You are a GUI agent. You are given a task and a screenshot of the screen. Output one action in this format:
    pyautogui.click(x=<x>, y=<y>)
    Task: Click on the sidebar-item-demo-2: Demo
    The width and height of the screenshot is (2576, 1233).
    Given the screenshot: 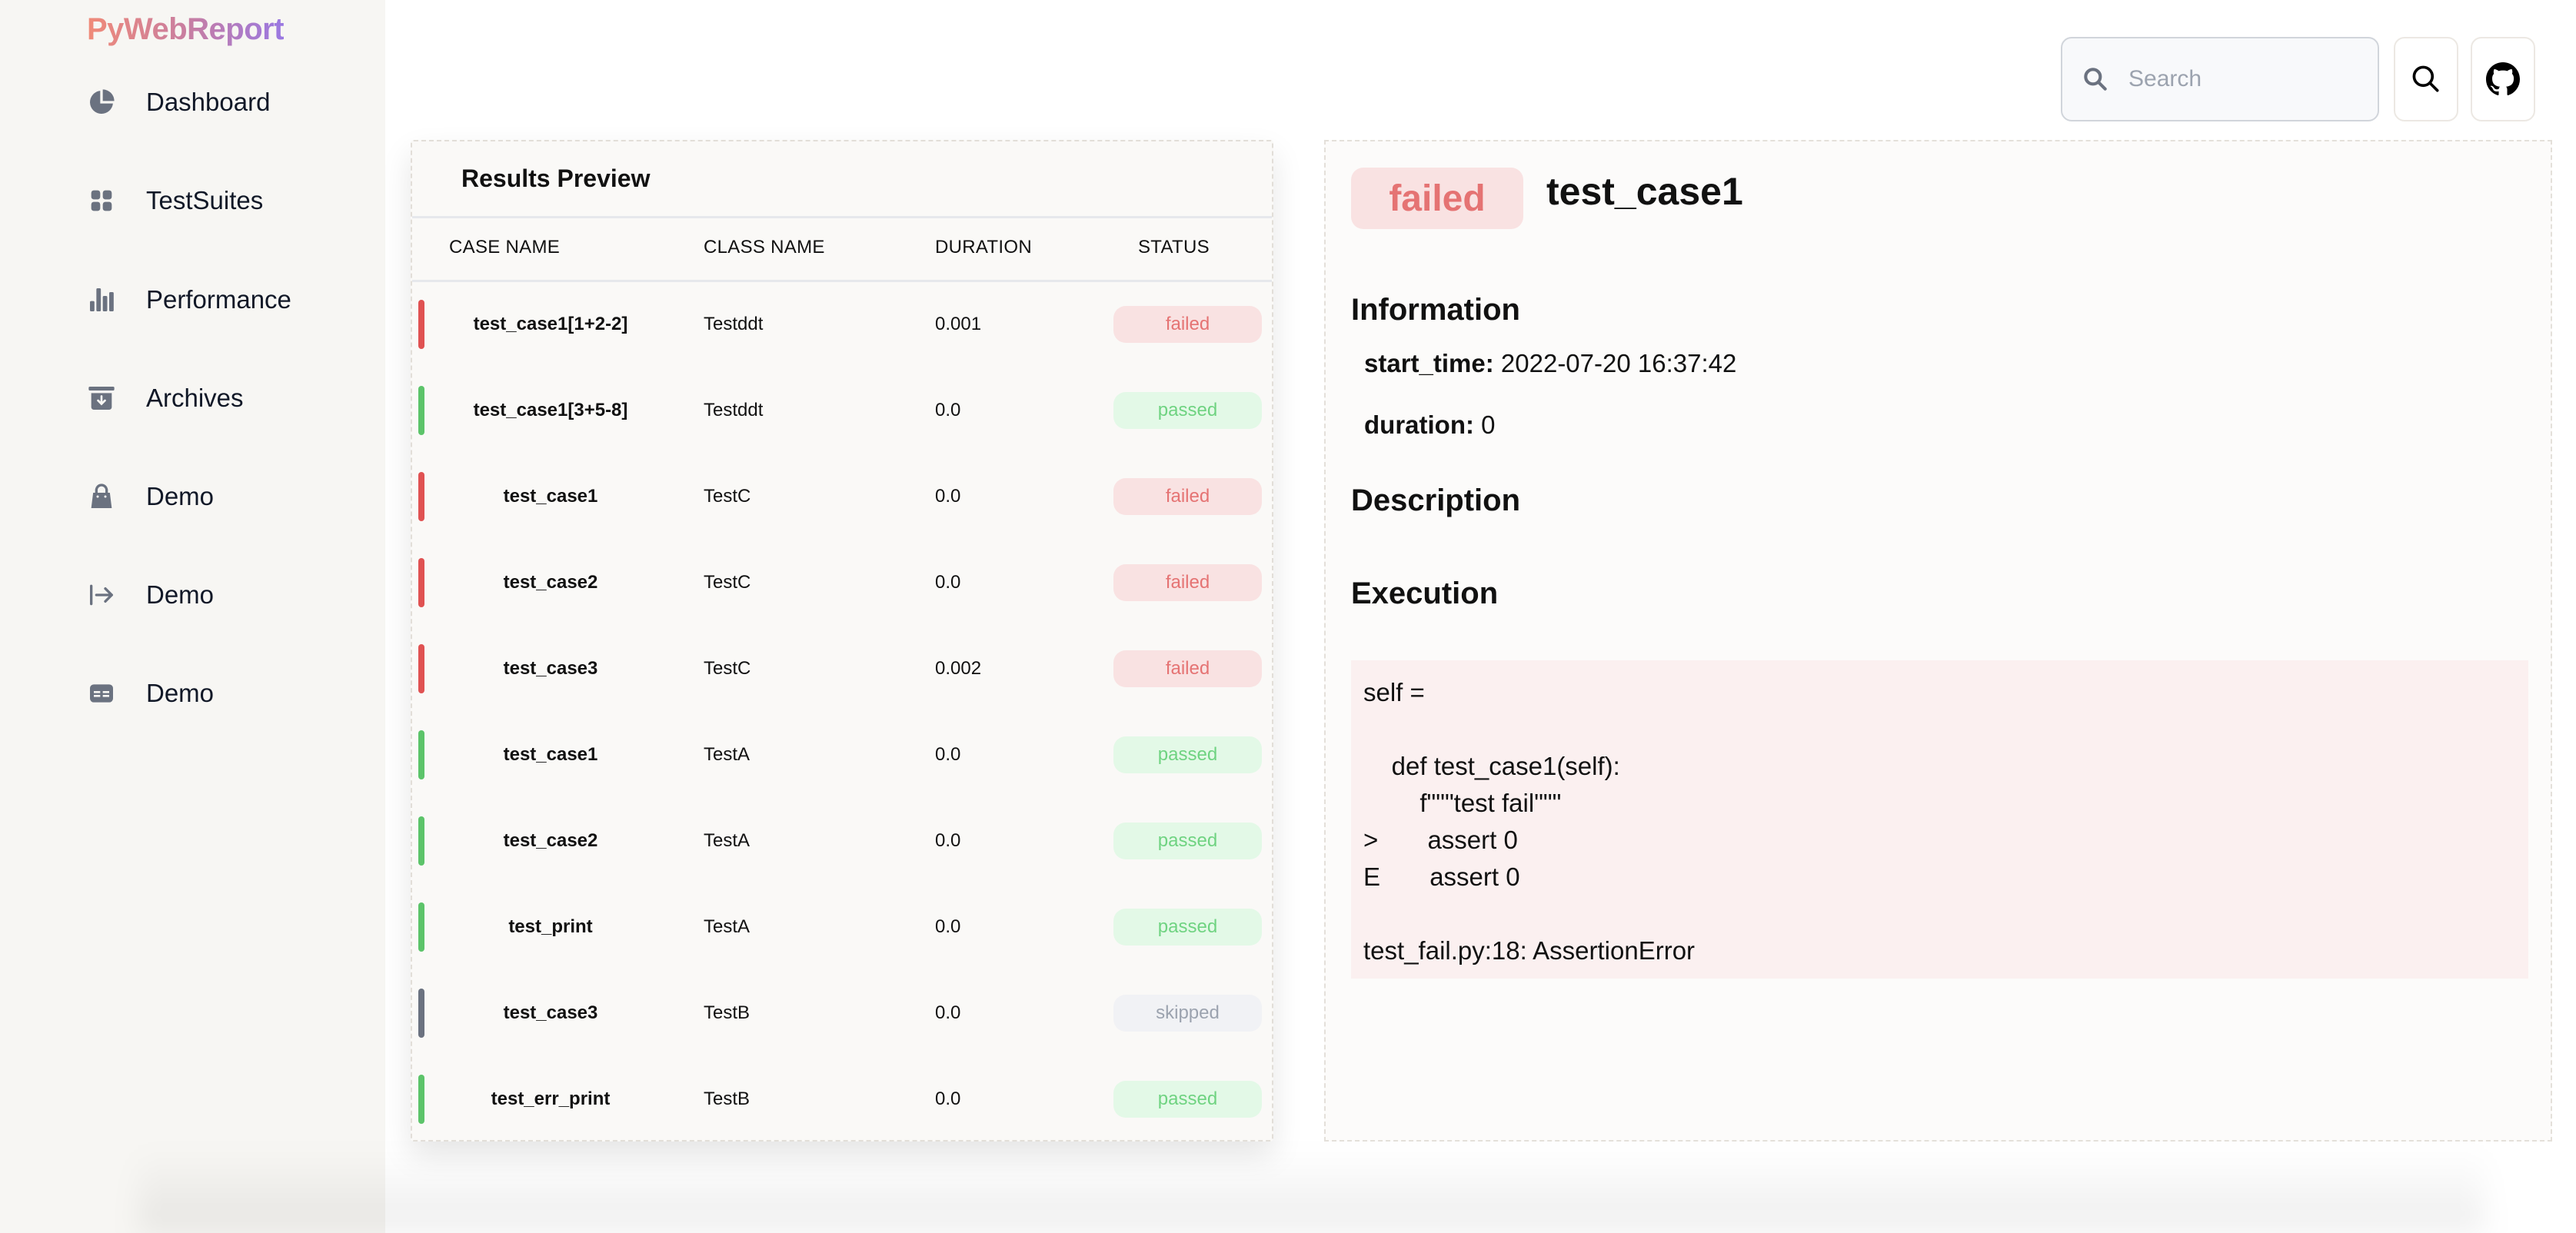 What is the action you would take?
    pyautogui.click(x=223, y=595)
    